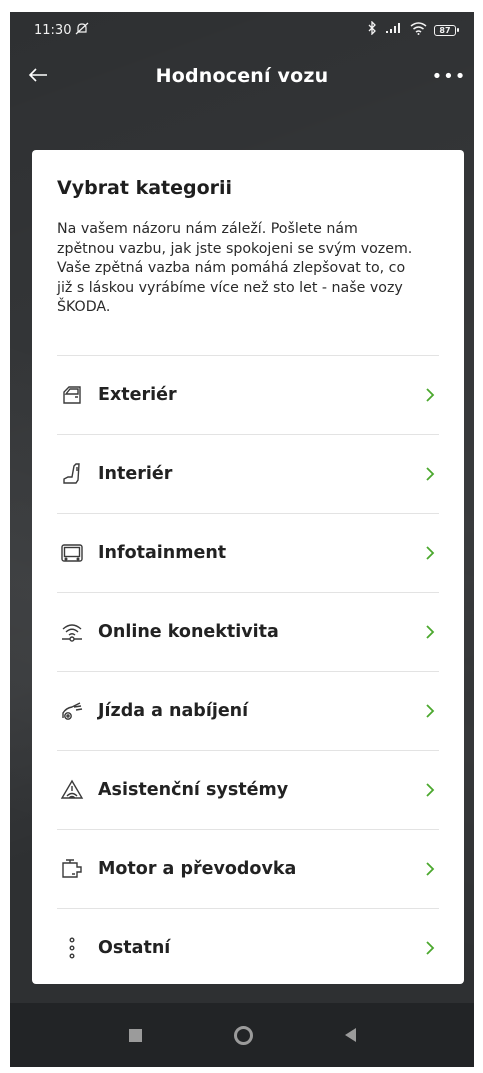 The image size is (483, 1073). I want to click on category-label: Interiér, so click(135, 474).